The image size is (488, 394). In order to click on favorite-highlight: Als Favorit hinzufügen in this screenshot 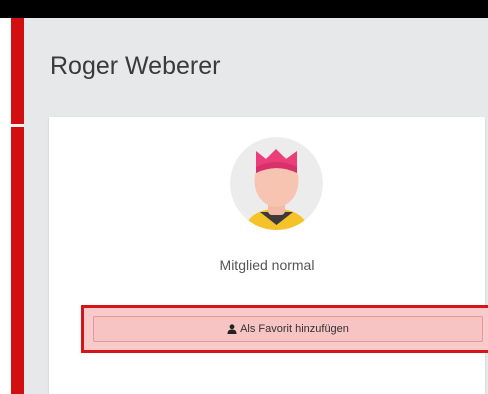, I will do `click(284, 329)`.